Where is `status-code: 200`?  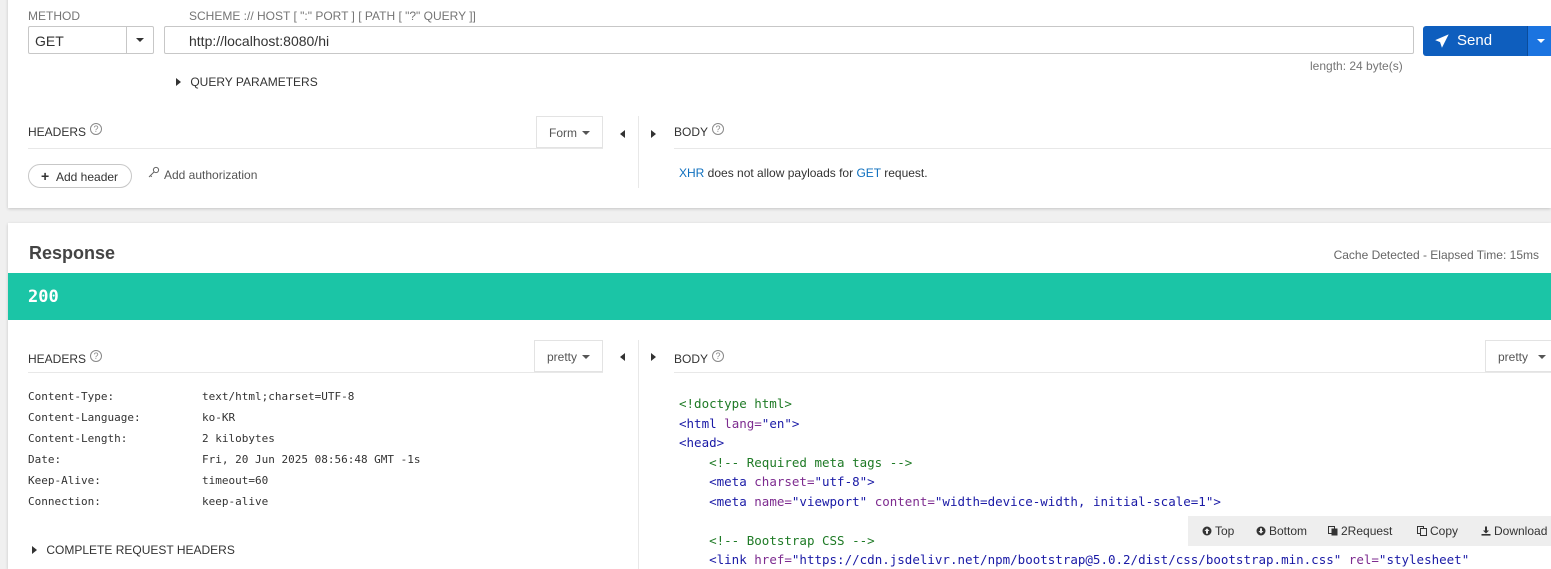
status-code: 200 is located at coordinates (43, 297).